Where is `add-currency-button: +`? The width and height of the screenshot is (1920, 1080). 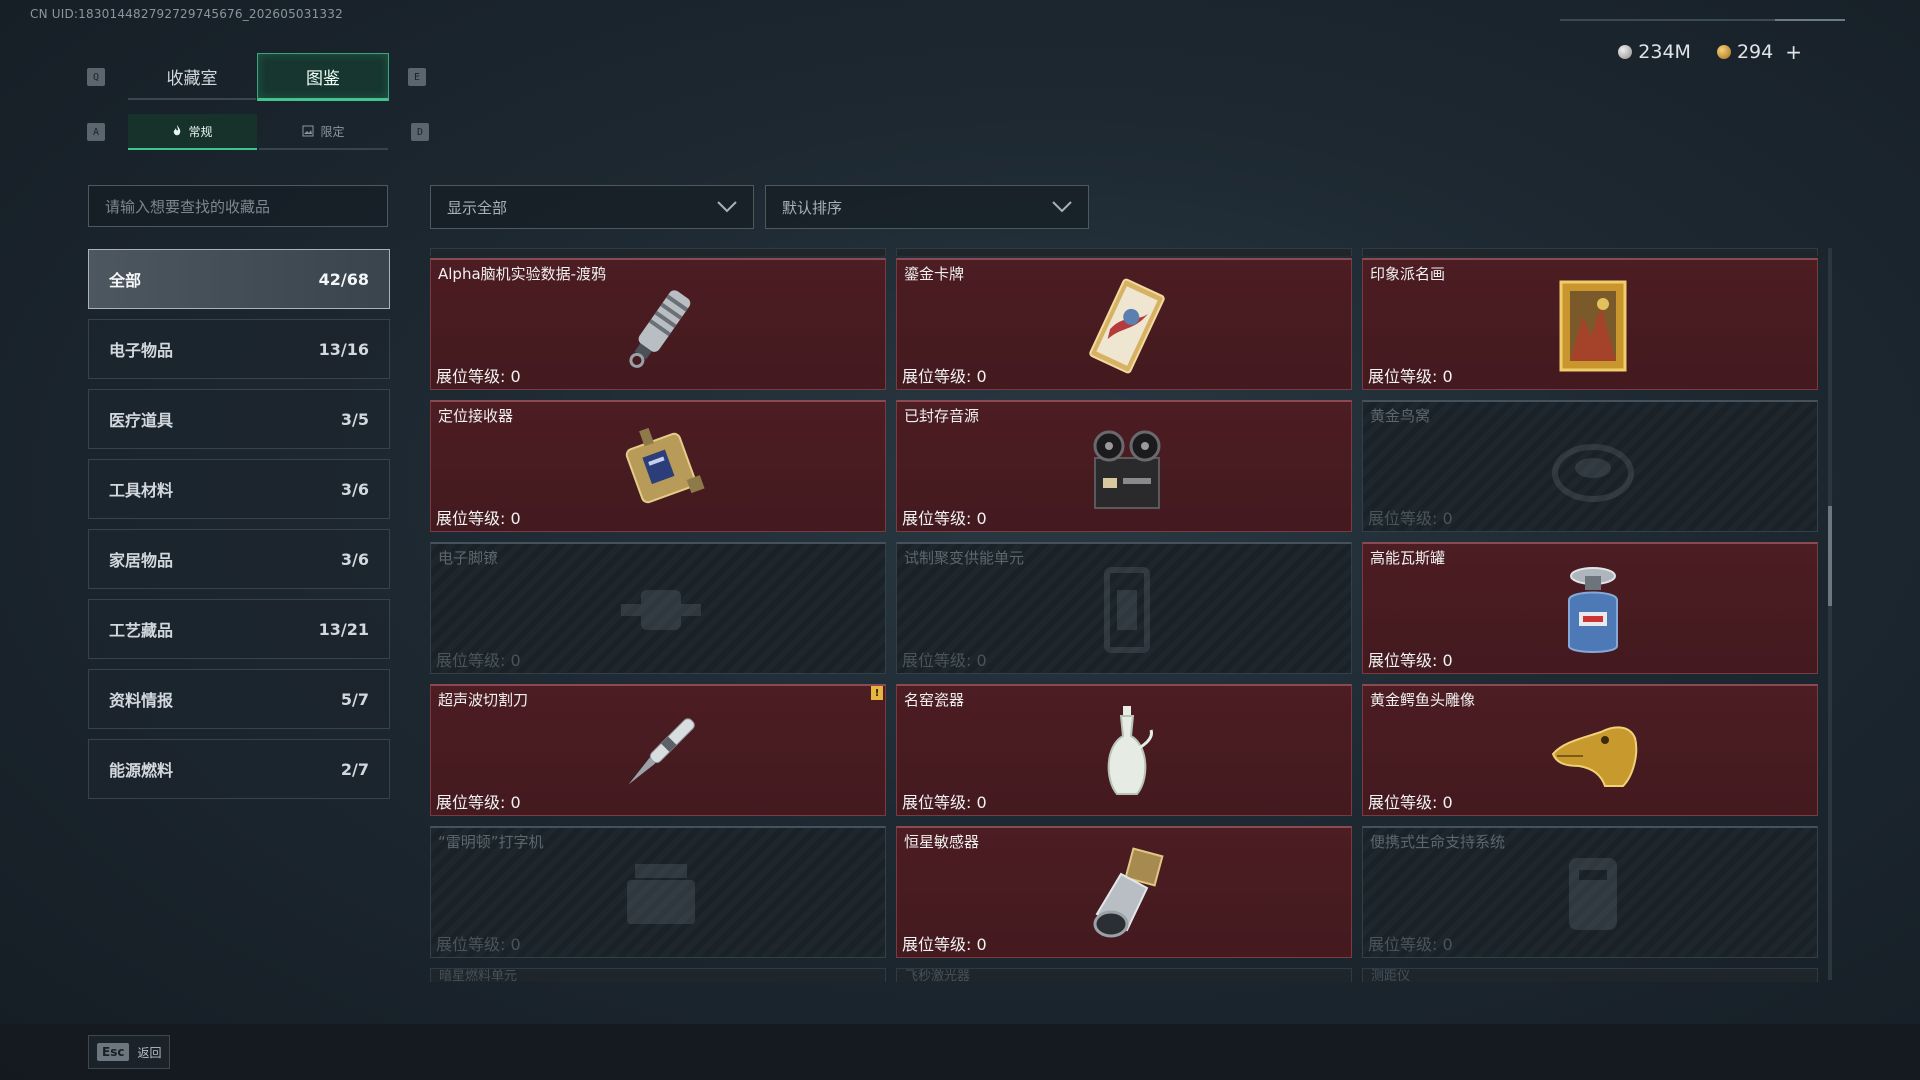
add-currency-button: + is located at coordinates (1793, 52).